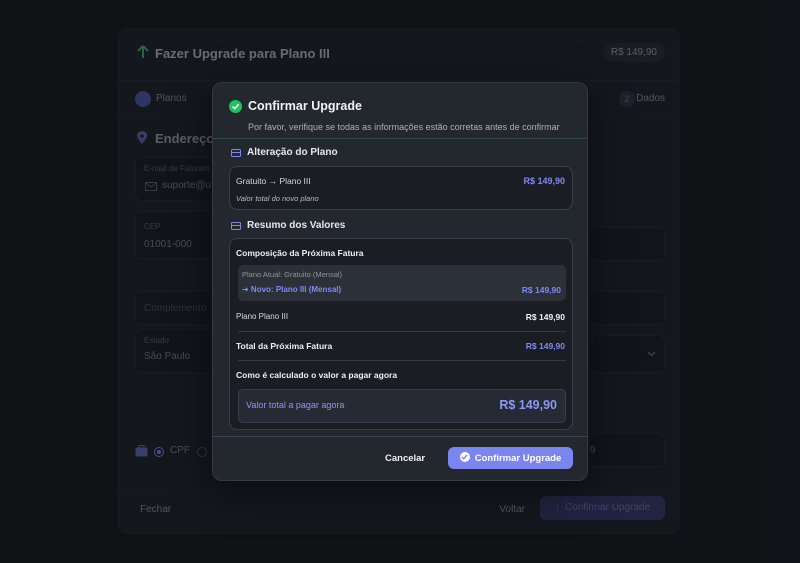 The image size is (800, 563). What do you see at coordinates (544, 181) in the screenshot?
I see `plan-change-price: R$ 149,90` at bounding box center [544, 181].